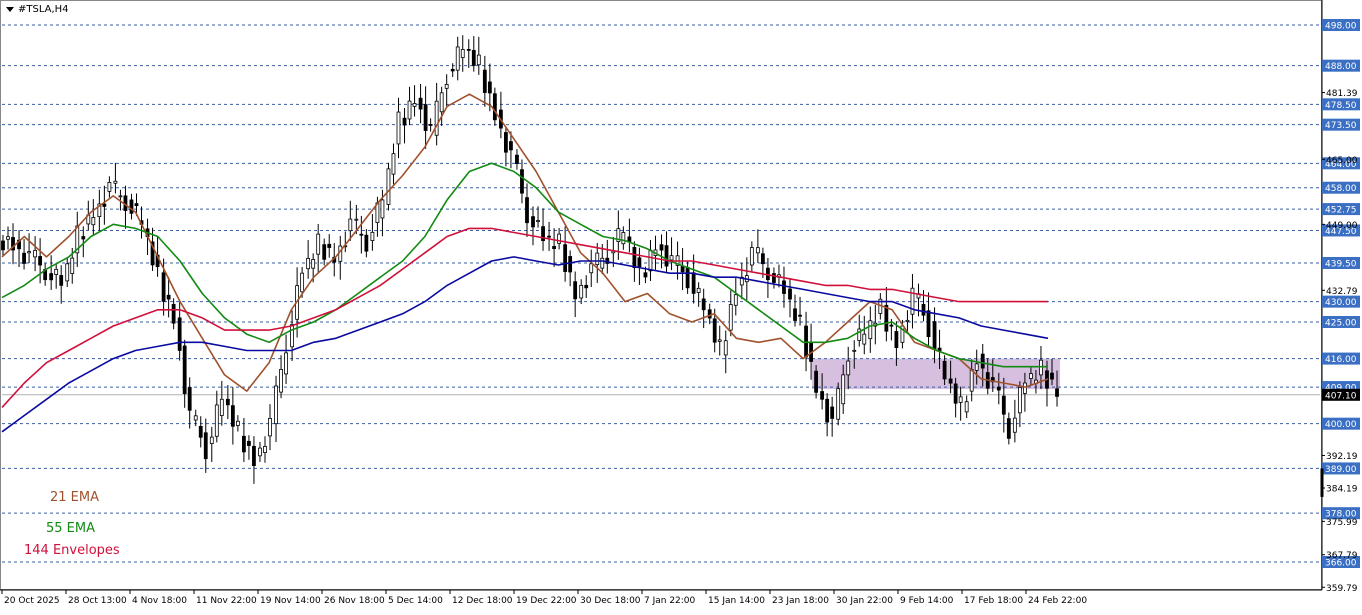 The image size is (1362, 615). Describe the element at coordinates (1341, 303) in the screenshot. I see `level-label: 430.00` at that location.